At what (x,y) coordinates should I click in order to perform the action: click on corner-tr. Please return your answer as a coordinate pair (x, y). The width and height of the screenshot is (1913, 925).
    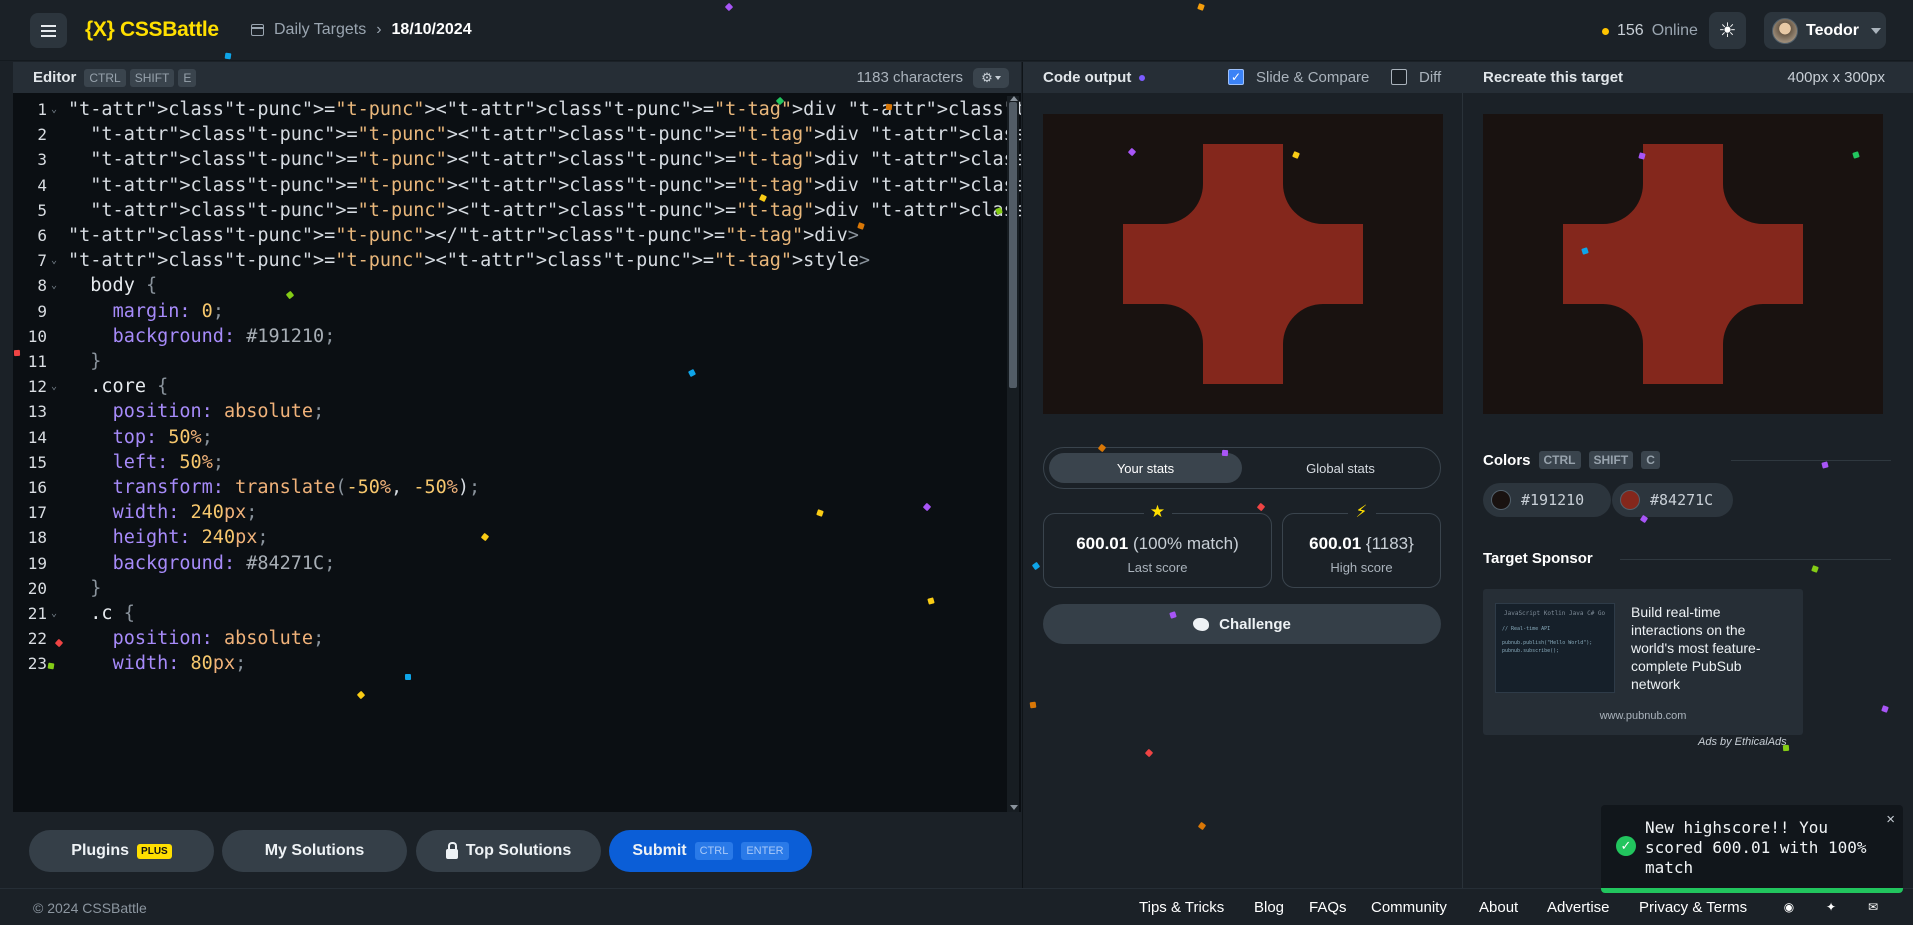
    Looking at the image, I should click on (1763, 184).